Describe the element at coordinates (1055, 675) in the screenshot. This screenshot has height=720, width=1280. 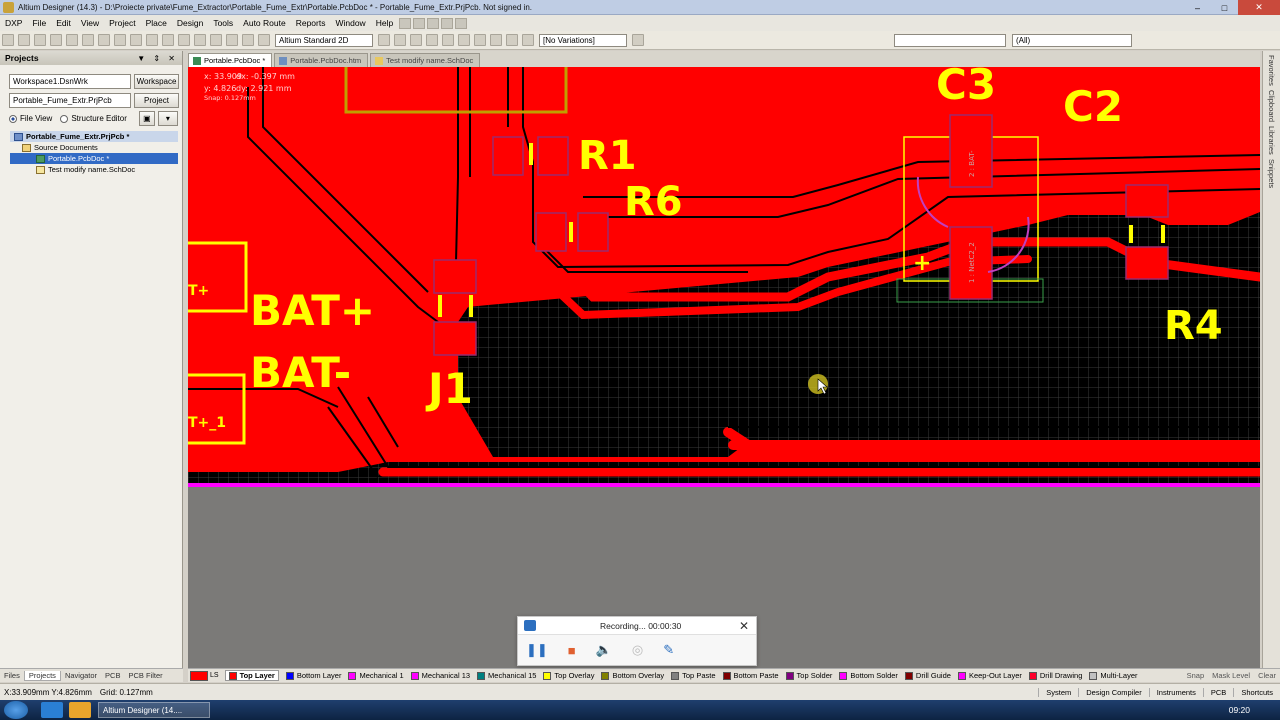
I see `layer-tab-drill-drawing: Drill Drawing` at that location.